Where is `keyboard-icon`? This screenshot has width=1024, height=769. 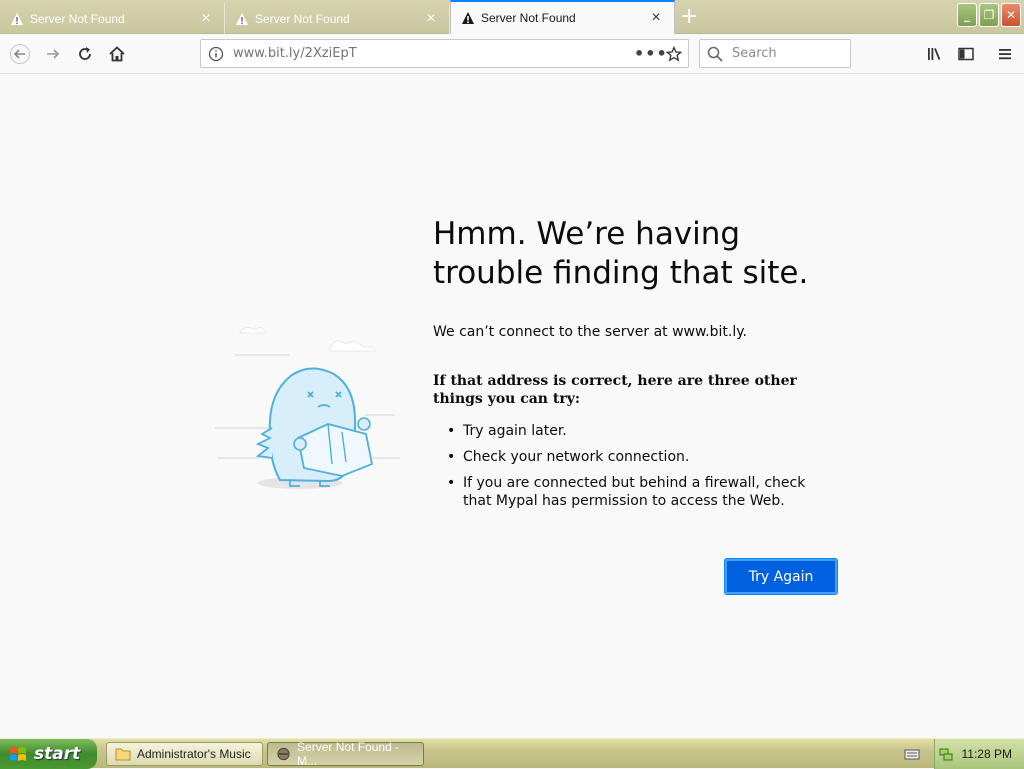
keyboard-icon is located at coordinates (912, 754).